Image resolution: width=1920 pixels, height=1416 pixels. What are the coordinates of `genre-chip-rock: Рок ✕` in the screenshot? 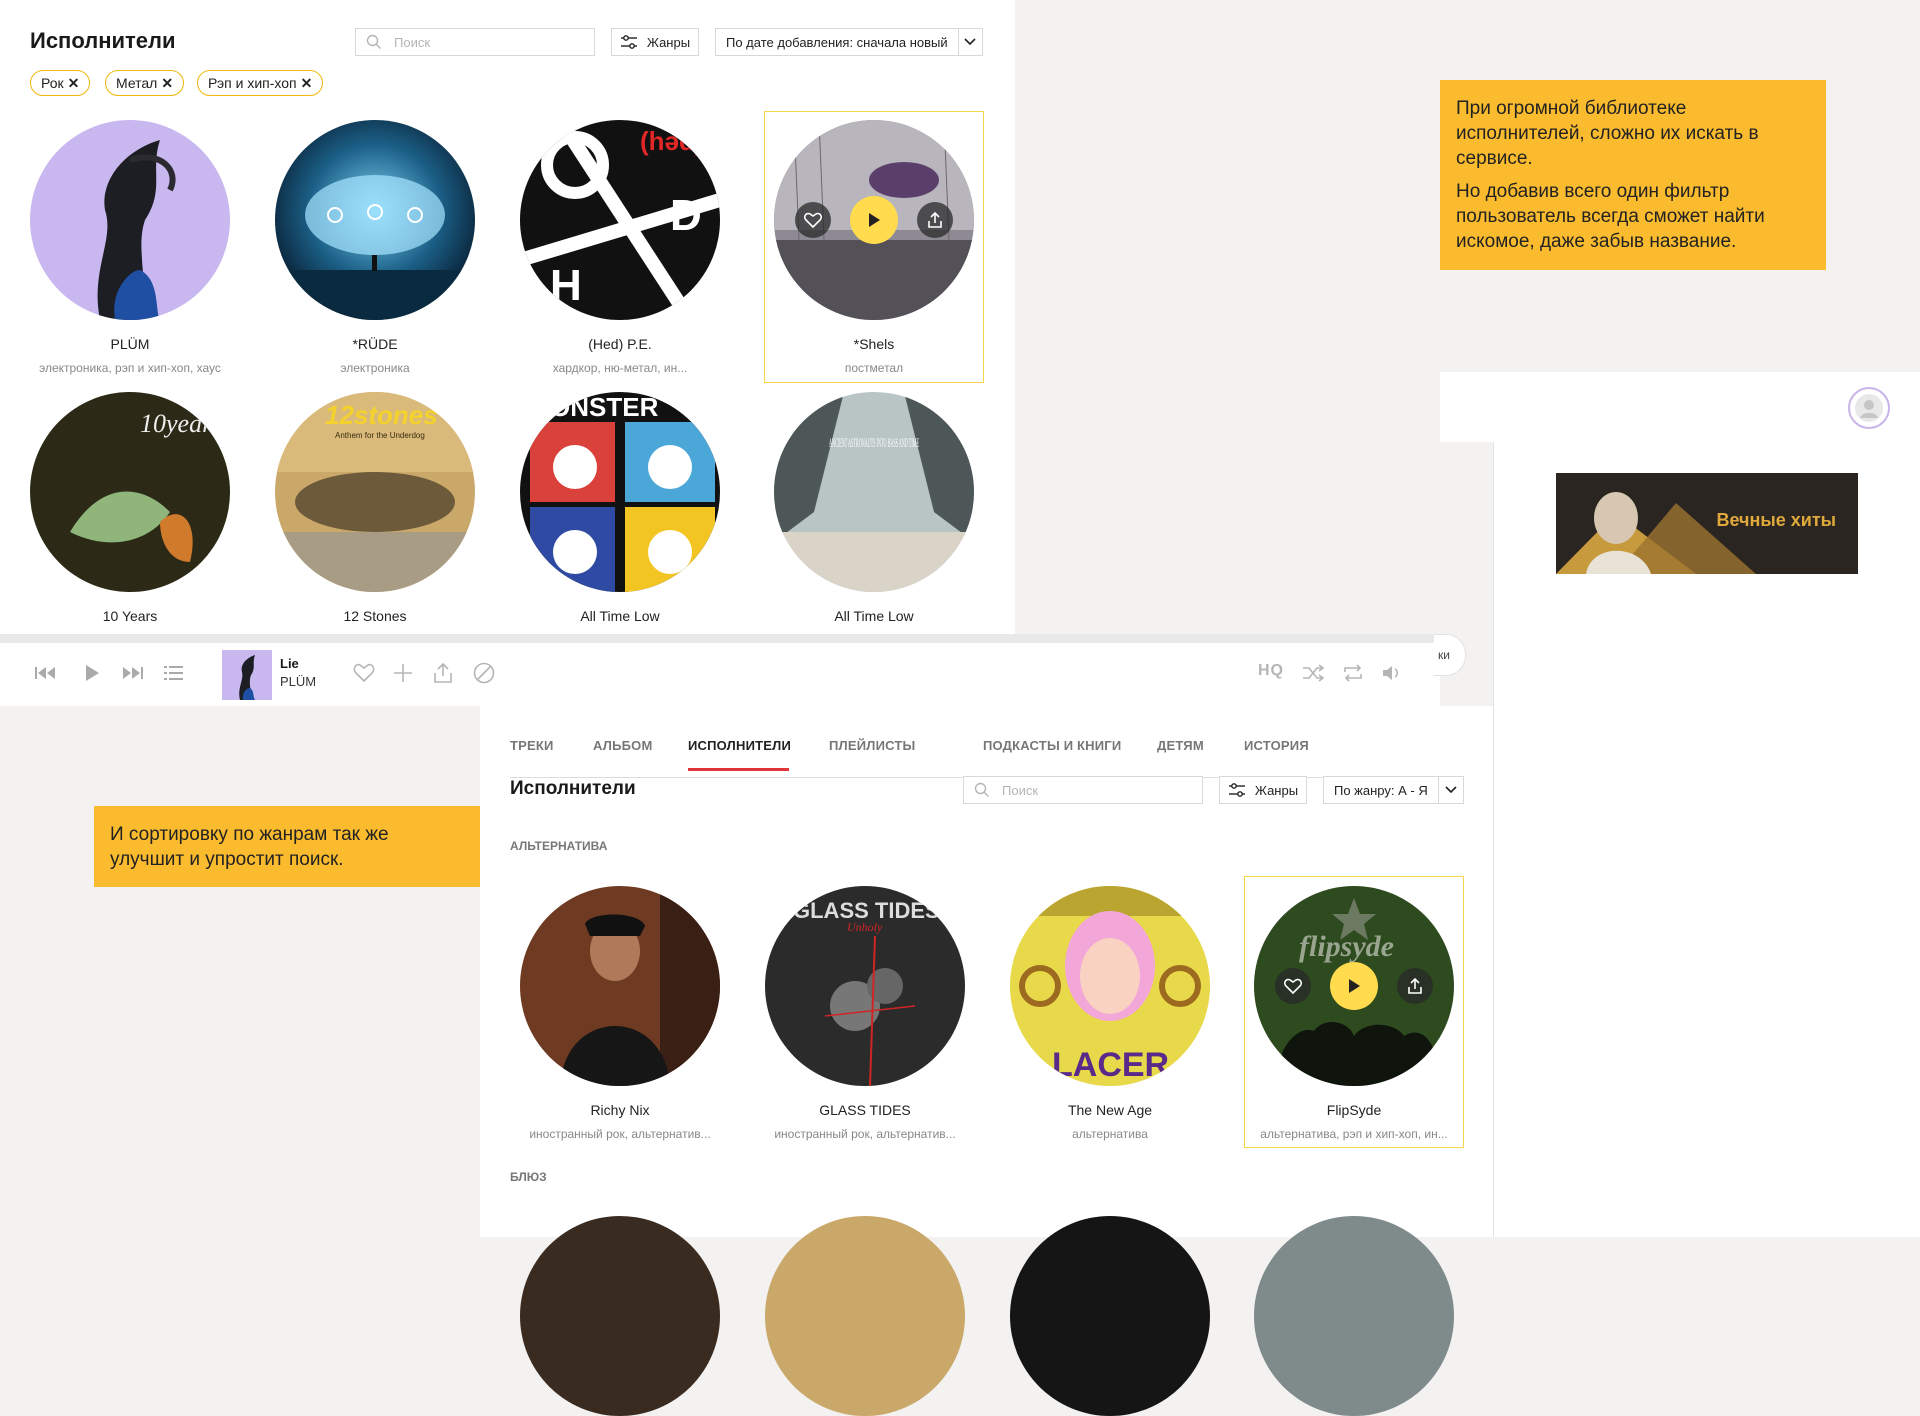 It's located at (60, 83).